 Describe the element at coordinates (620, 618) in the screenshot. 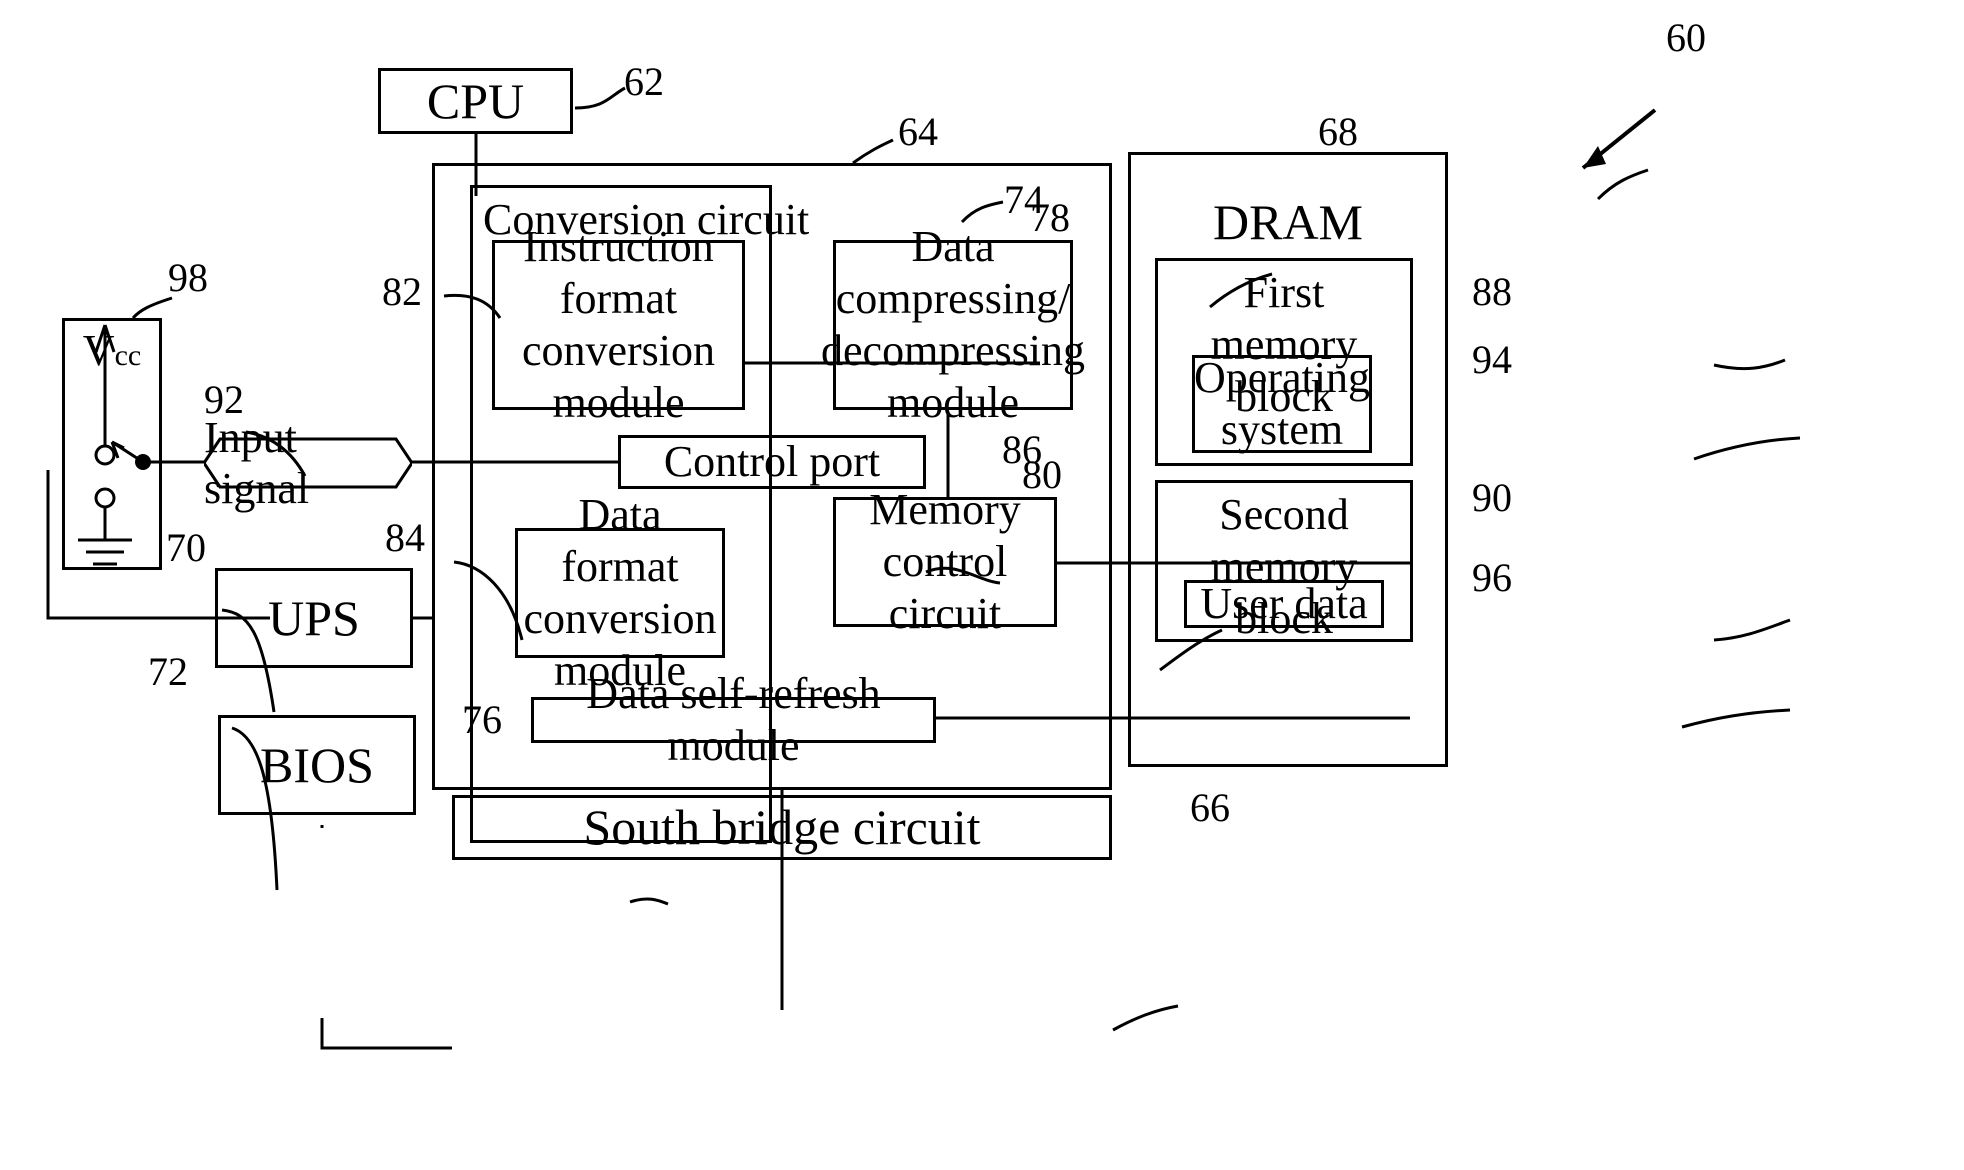

I see `data-format-line-2: conversion` at that location.